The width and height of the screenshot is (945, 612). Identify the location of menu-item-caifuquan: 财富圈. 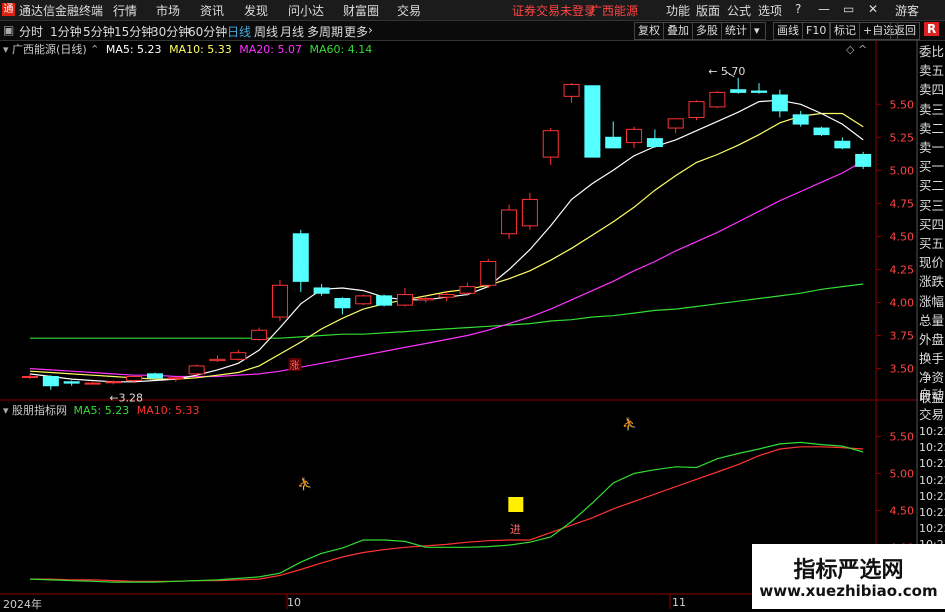
(361, 10).